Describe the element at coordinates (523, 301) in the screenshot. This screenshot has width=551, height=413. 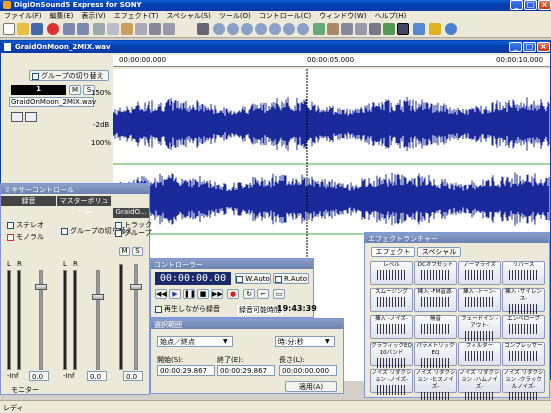
I see `effect-button: 挿入 -サイレンス-` at that location.